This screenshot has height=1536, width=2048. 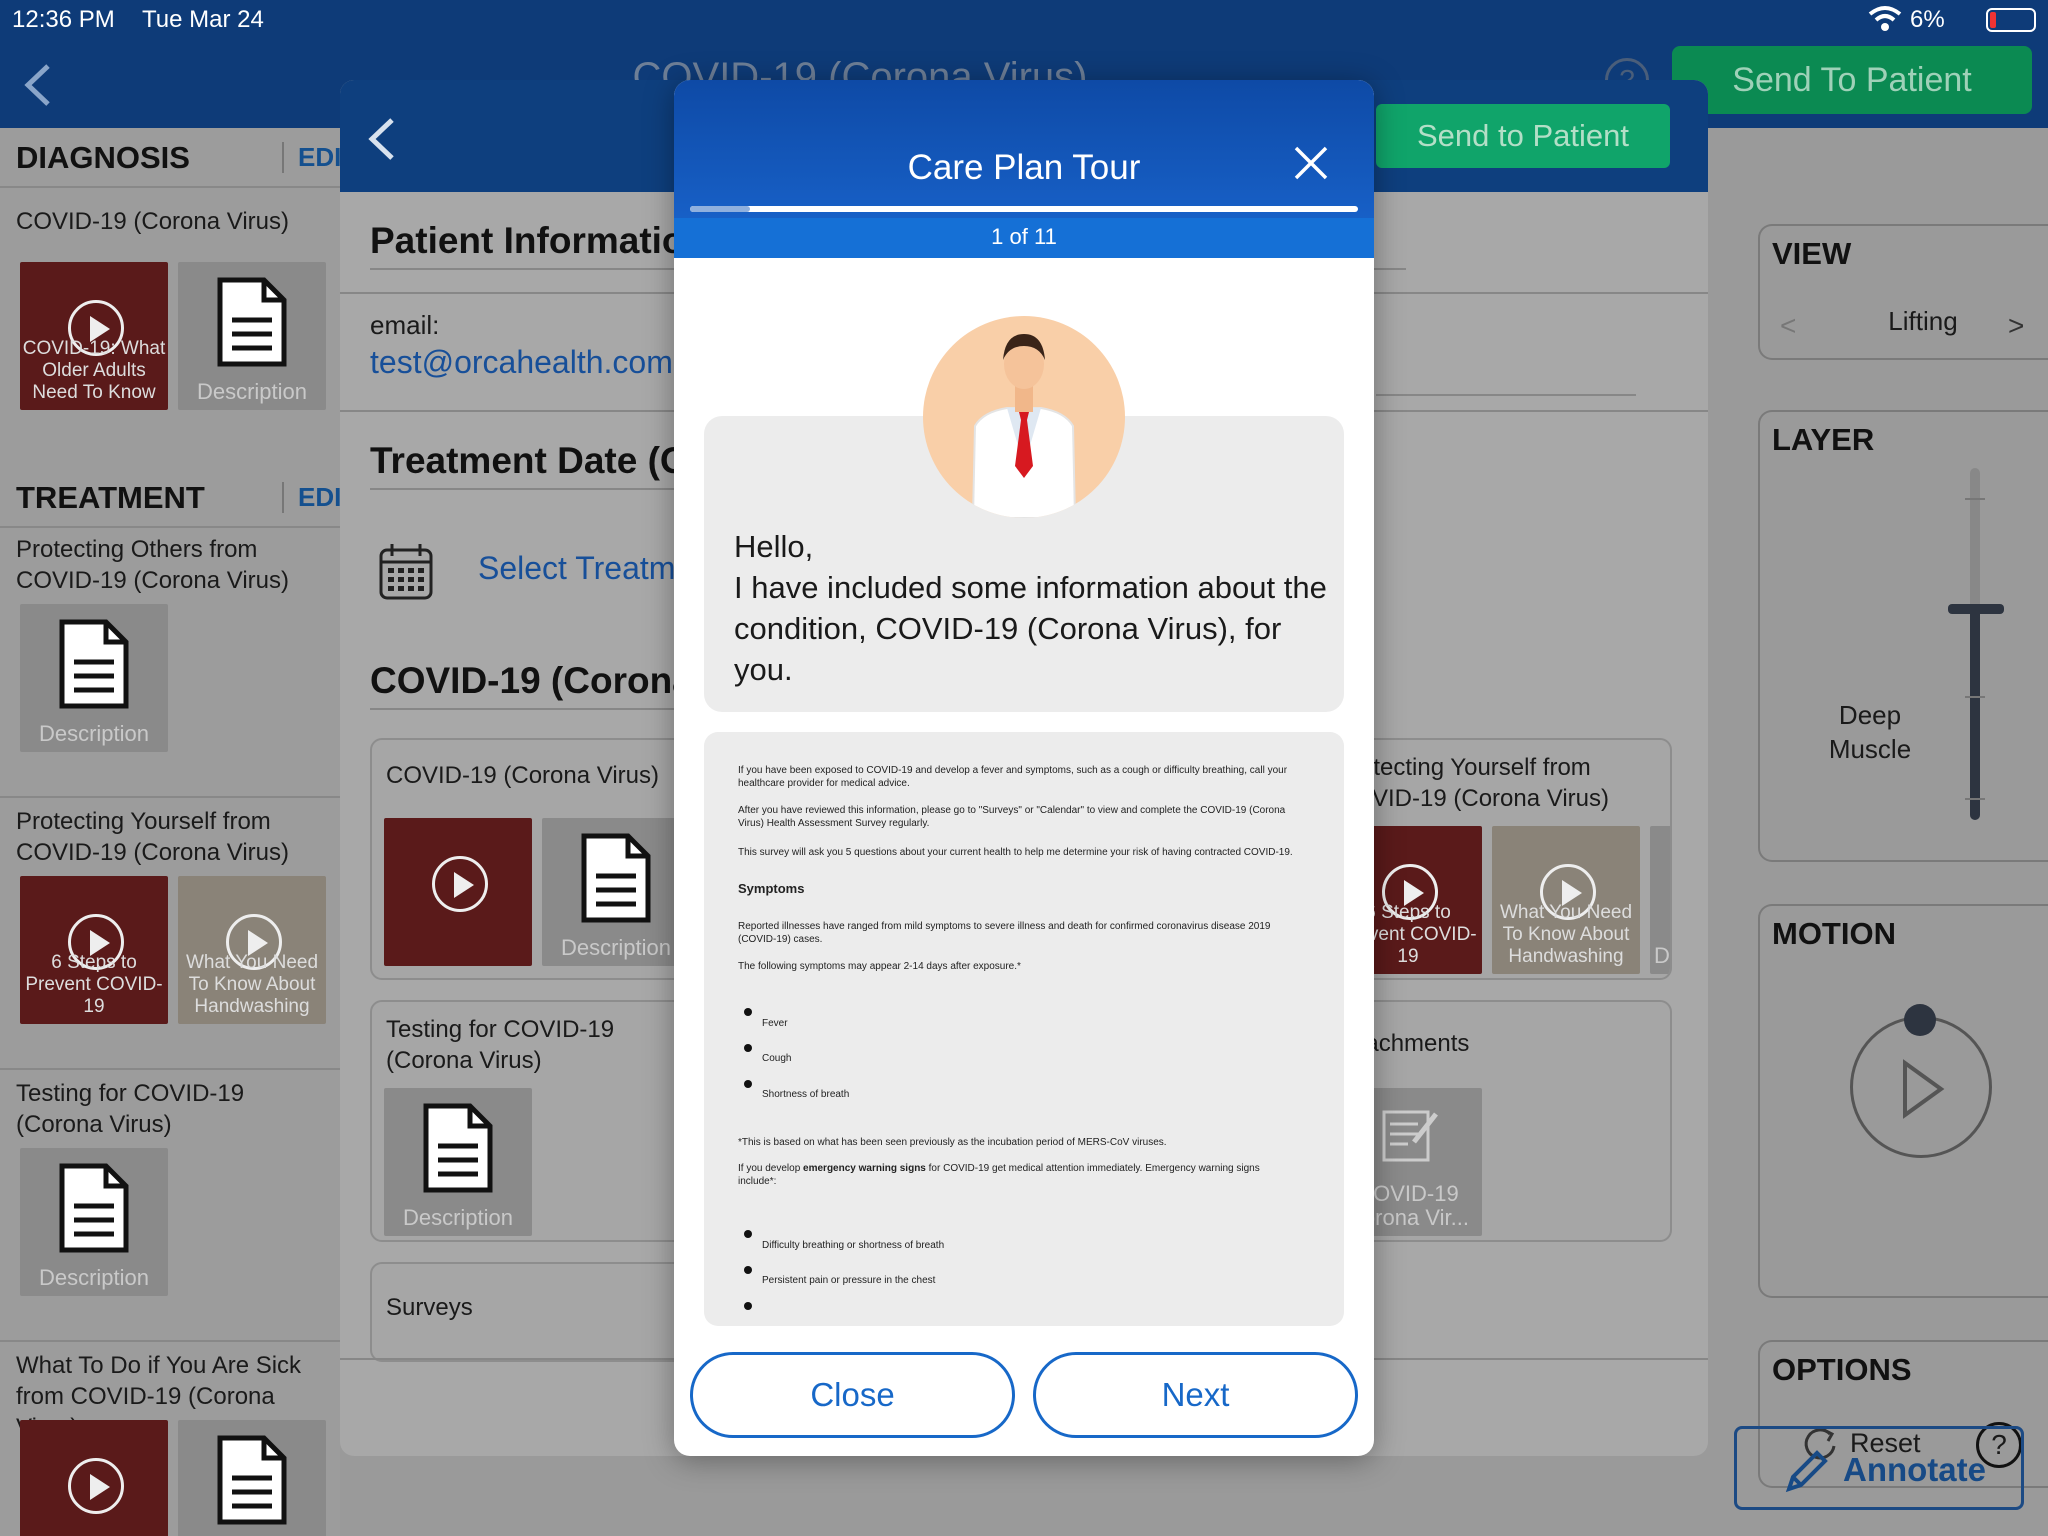 What do you see at coordinates (521, 362) in the screenshot?
I see `email-value: test@orcahealth.com` at bounding box center [521, 362].